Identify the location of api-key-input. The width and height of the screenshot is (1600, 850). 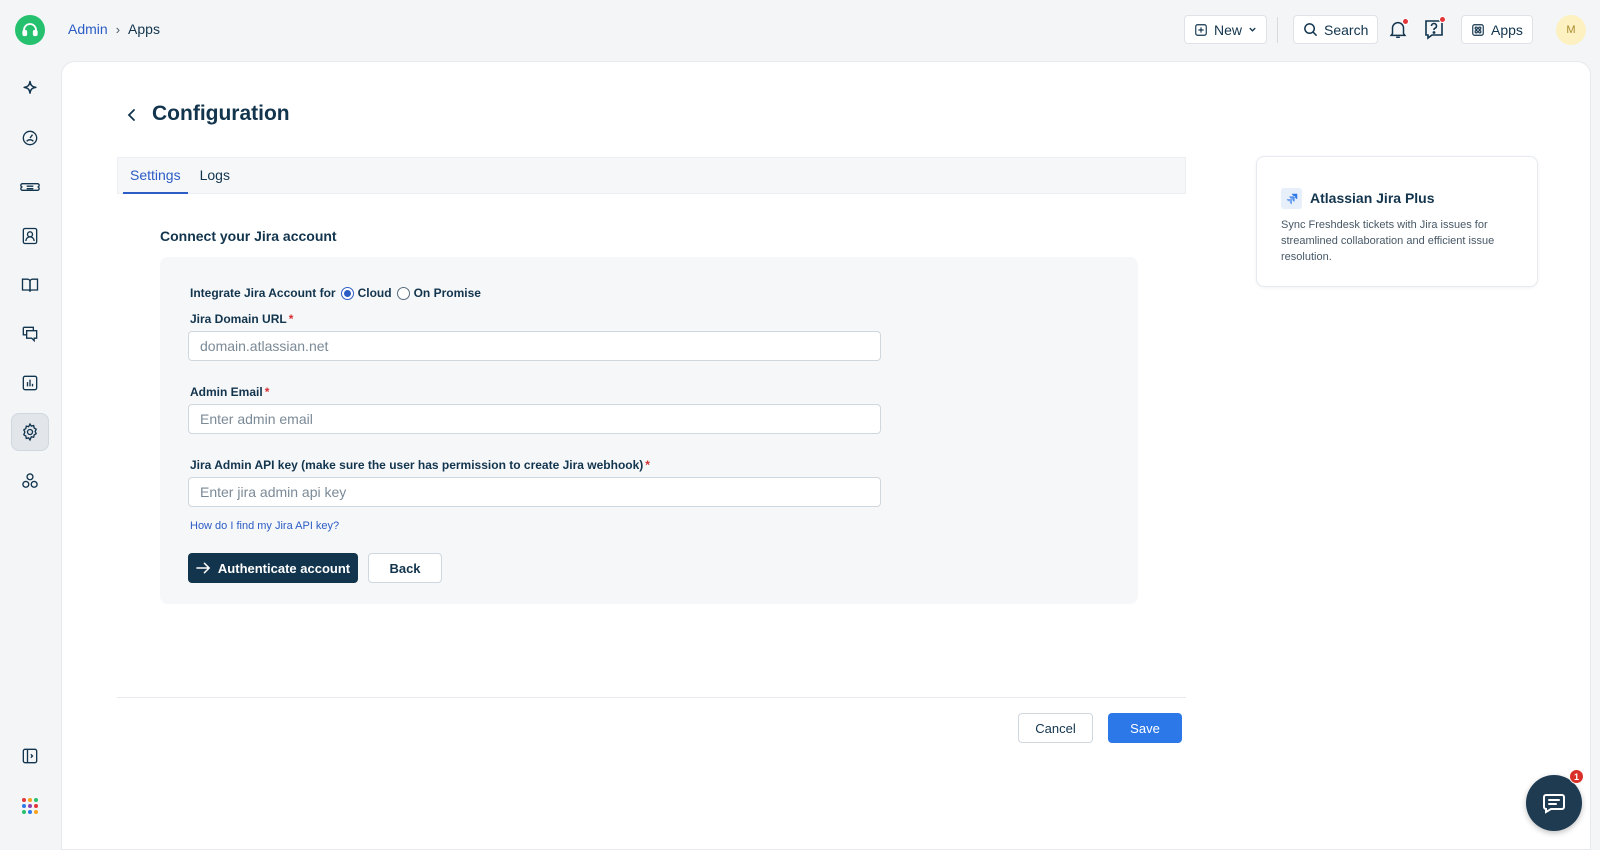
(534, 492).